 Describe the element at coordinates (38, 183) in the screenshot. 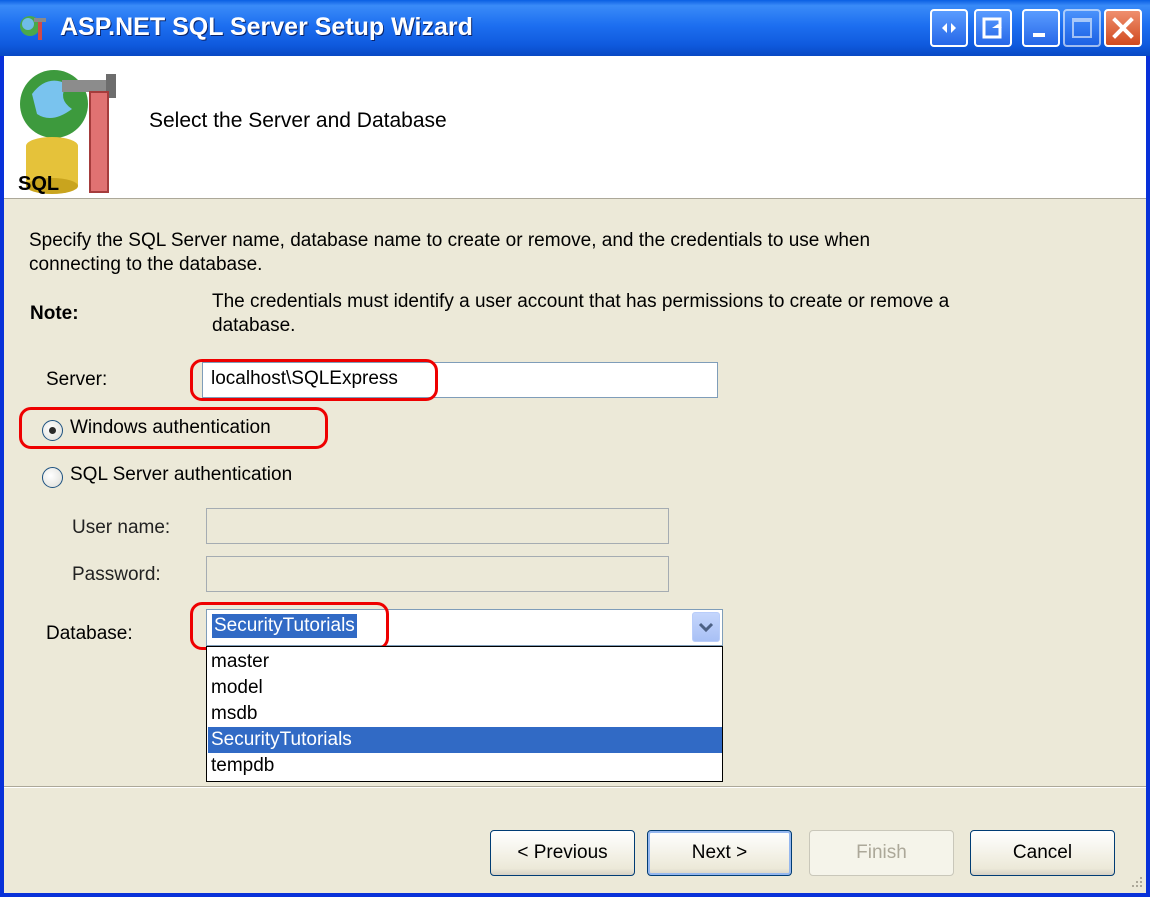

I see `logo-text: SQL` at that location.